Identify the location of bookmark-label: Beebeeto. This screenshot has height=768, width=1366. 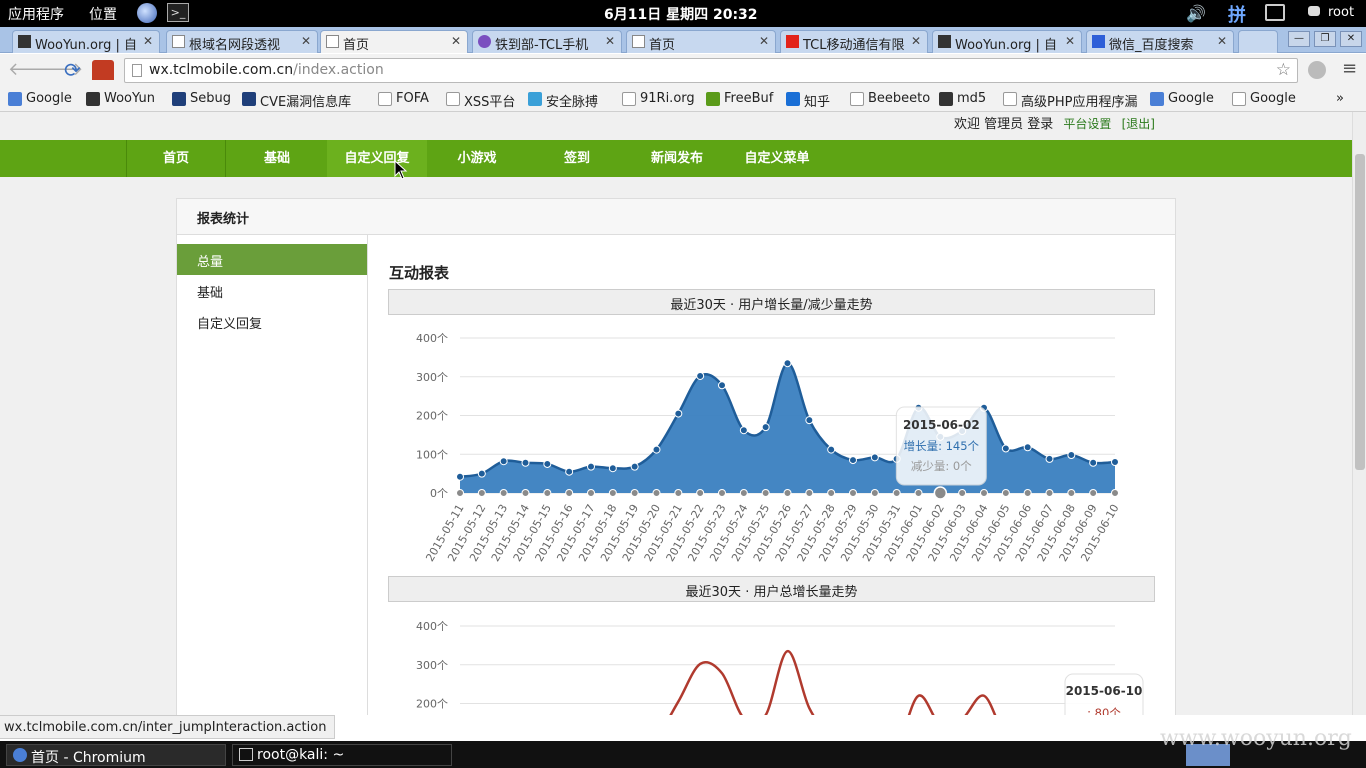
(899, 98).